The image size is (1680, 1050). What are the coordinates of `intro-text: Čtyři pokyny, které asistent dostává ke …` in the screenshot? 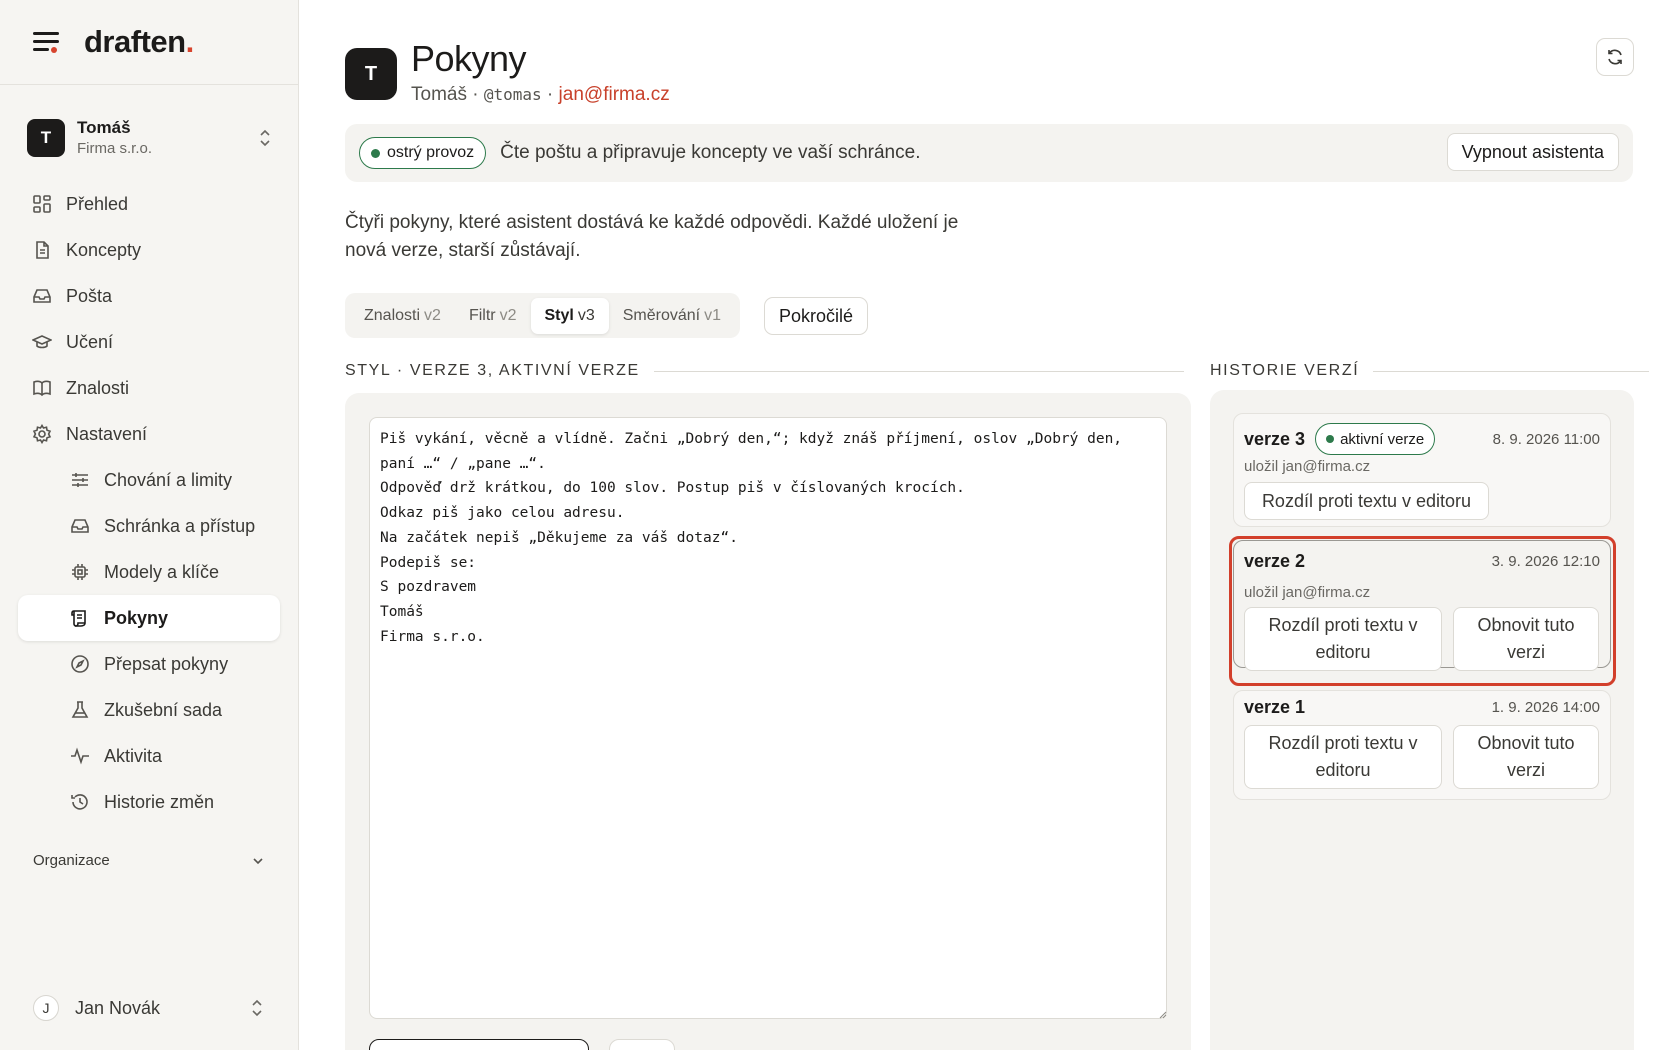 It's located at (652, 236).